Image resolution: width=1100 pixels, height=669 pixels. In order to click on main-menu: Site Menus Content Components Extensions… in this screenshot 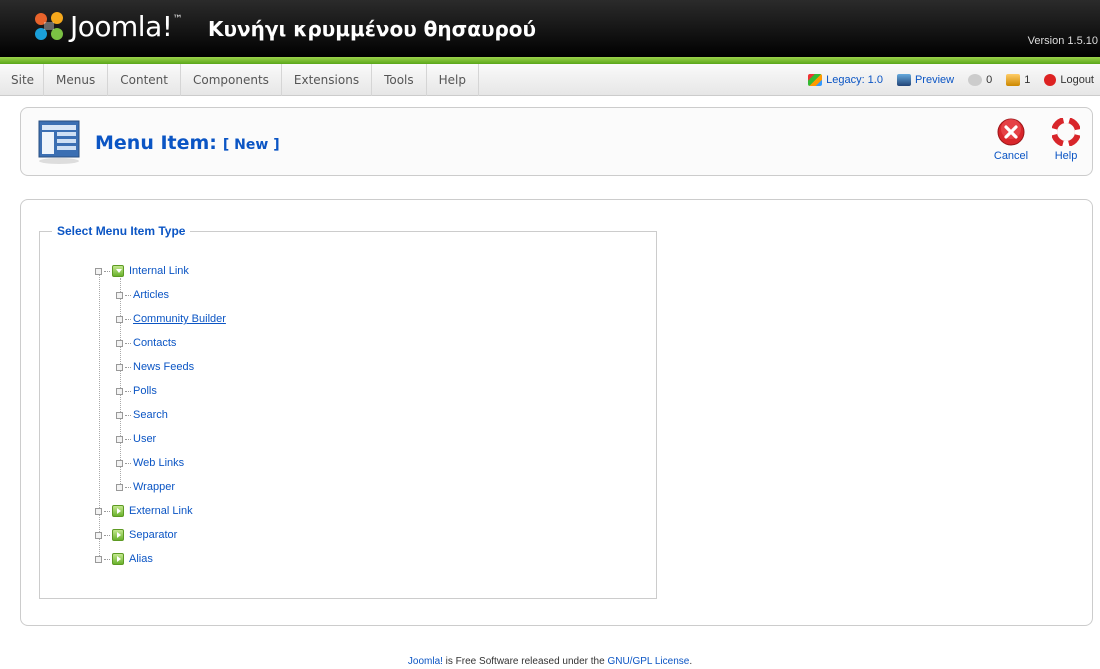, I will do `click(239, 80)`.